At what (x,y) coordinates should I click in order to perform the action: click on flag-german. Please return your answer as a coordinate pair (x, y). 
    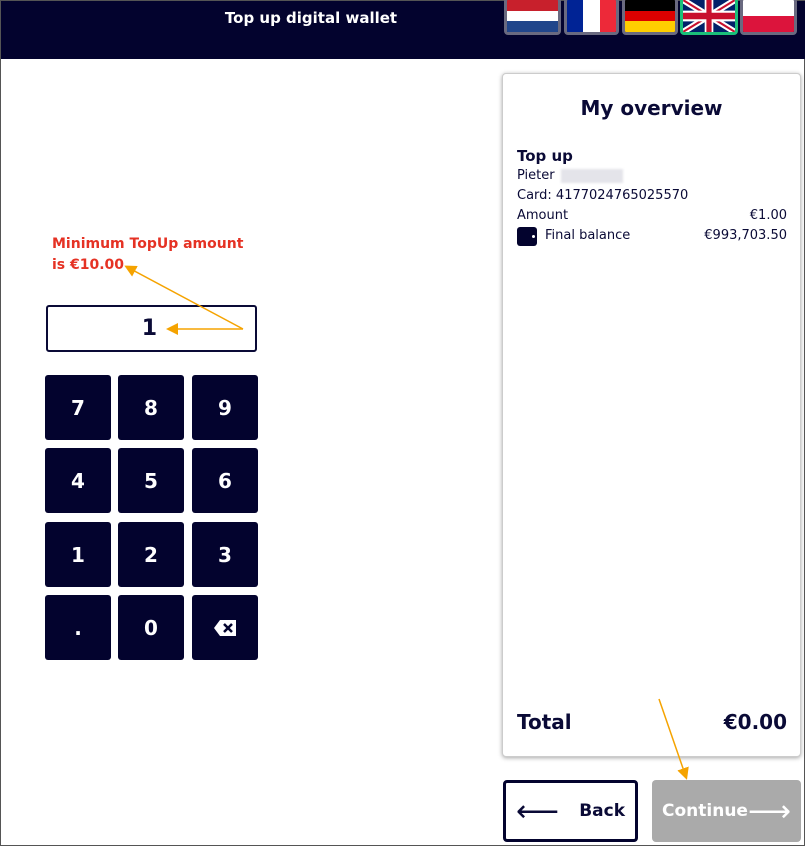
    Looking at the image, I should click on (650, 17).